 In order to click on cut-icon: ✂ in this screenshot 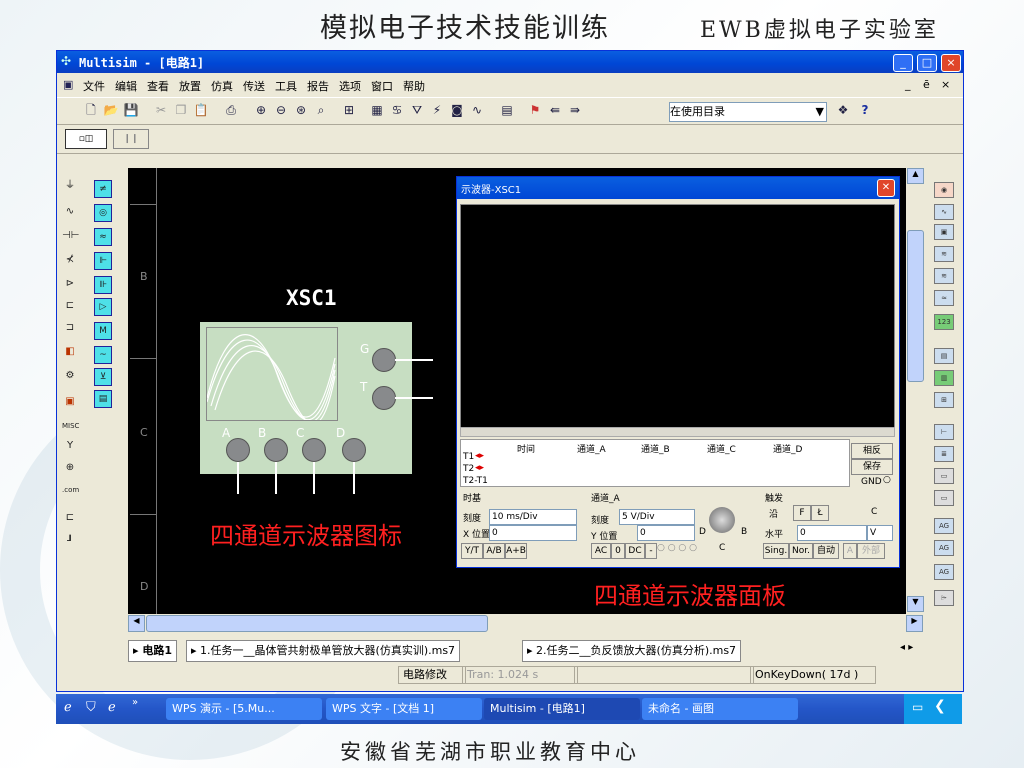, I will do `click(161, 110)`.